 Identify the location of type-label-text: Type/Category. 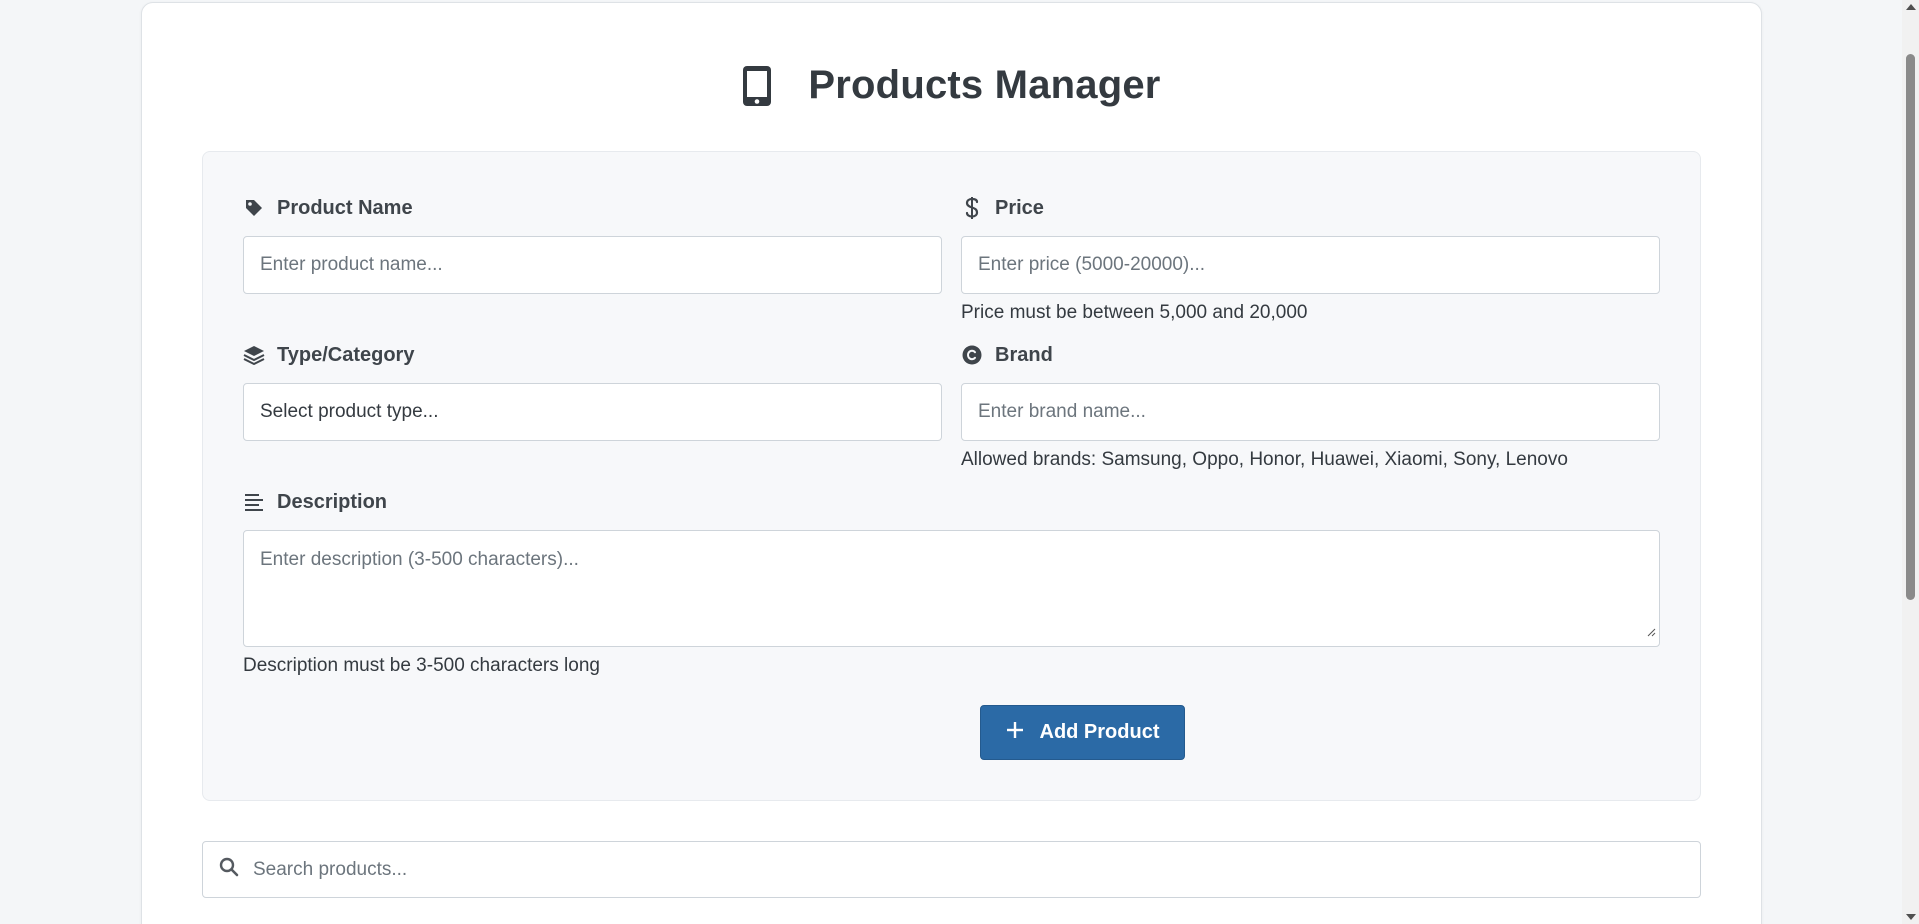
(346, 354).